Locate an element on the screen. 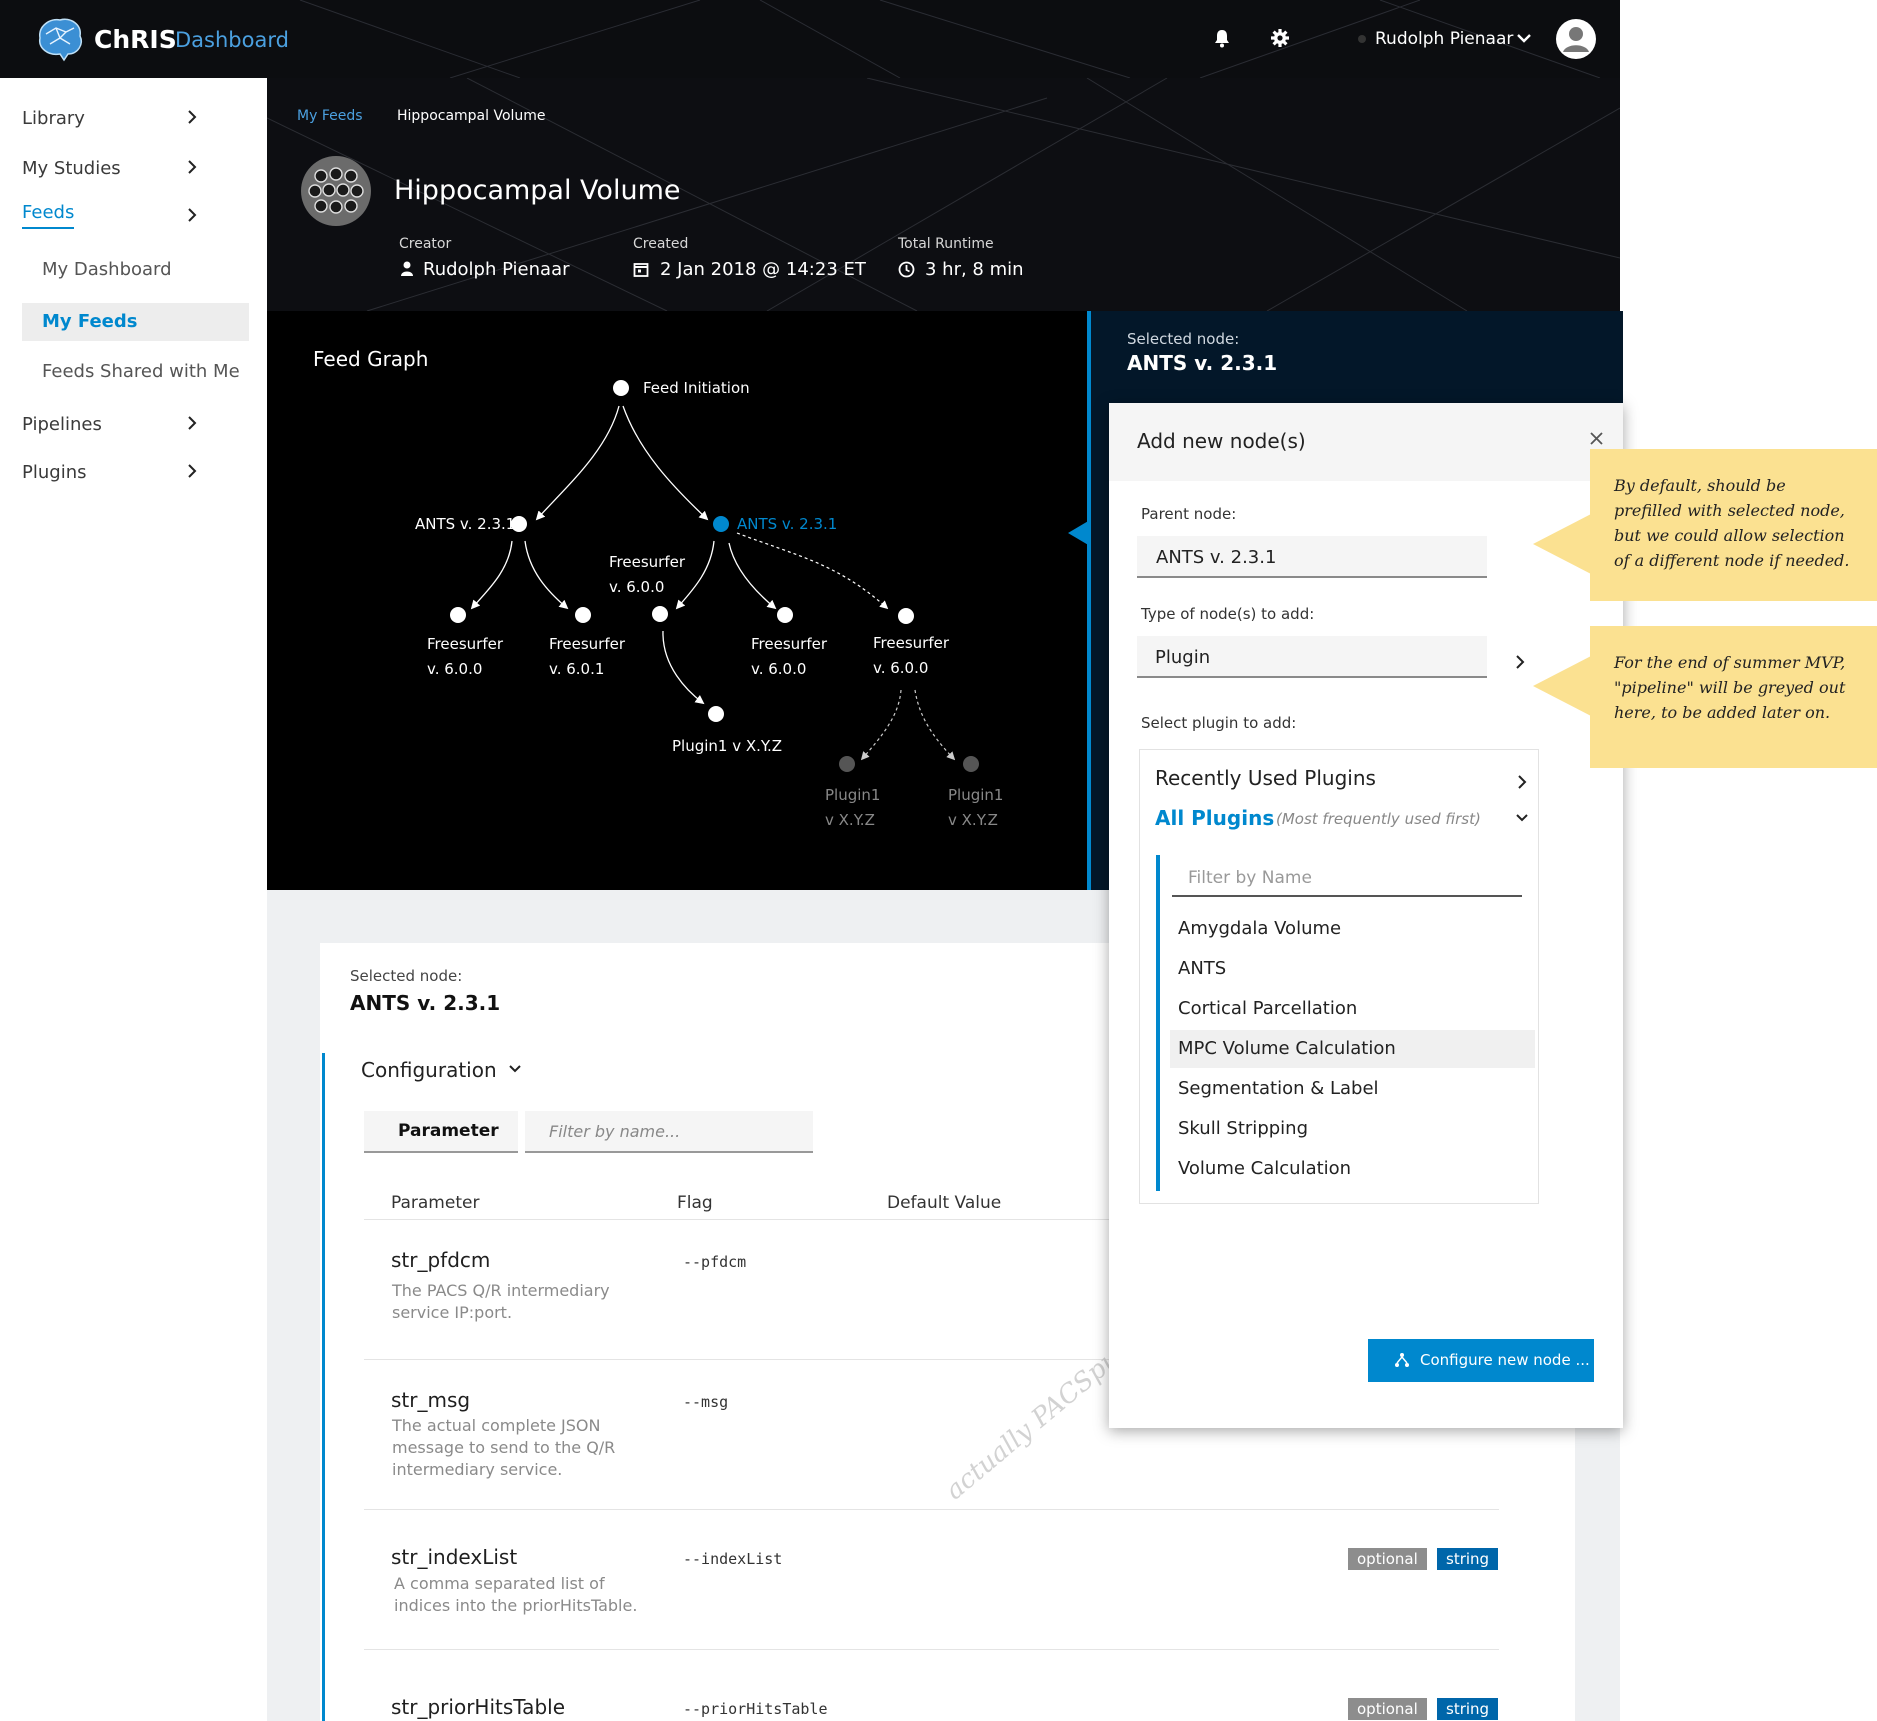 This screenshot has width=1877, height=1721. label-fs1-1: Freesurfer is located at coordinates (465, 644).